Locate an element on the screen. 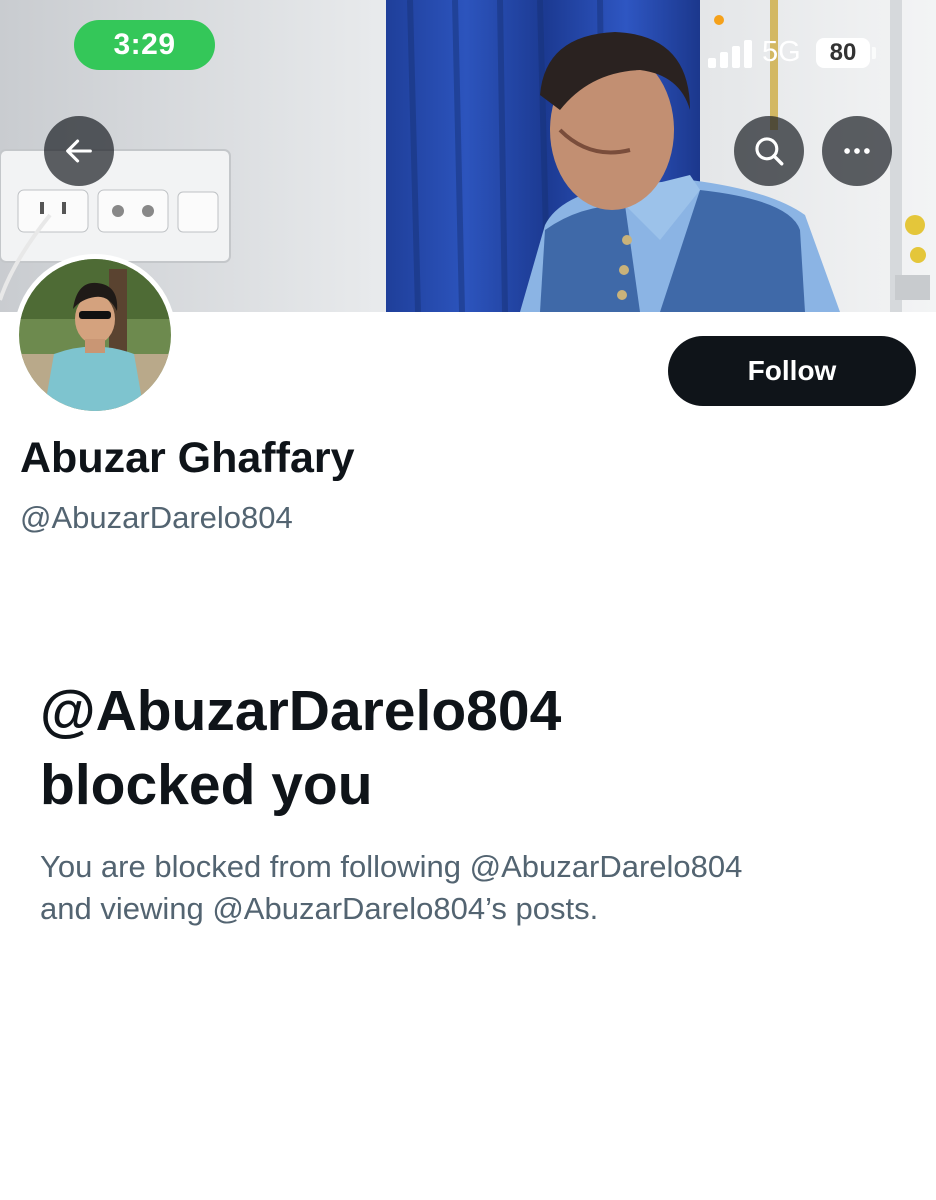  avatar is located at coordinates (95, 335).